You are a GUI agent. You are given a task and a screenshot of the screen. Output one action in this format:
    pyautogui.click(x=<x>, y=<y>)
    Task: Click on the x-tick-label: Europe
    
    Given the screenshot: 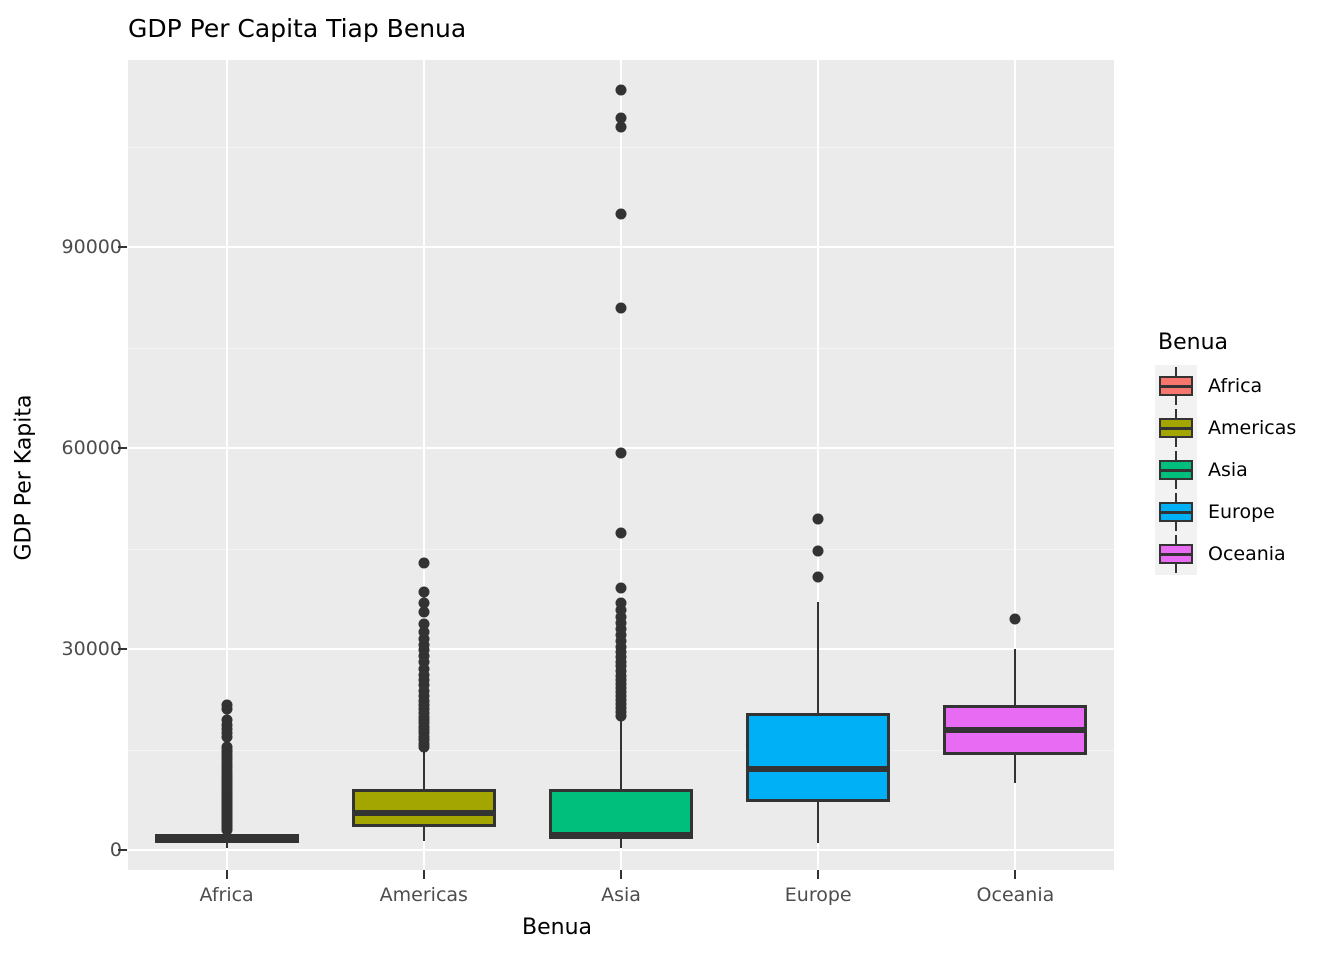 What is the action you would take?
    pyautogui.click(x=818, y=895)
    